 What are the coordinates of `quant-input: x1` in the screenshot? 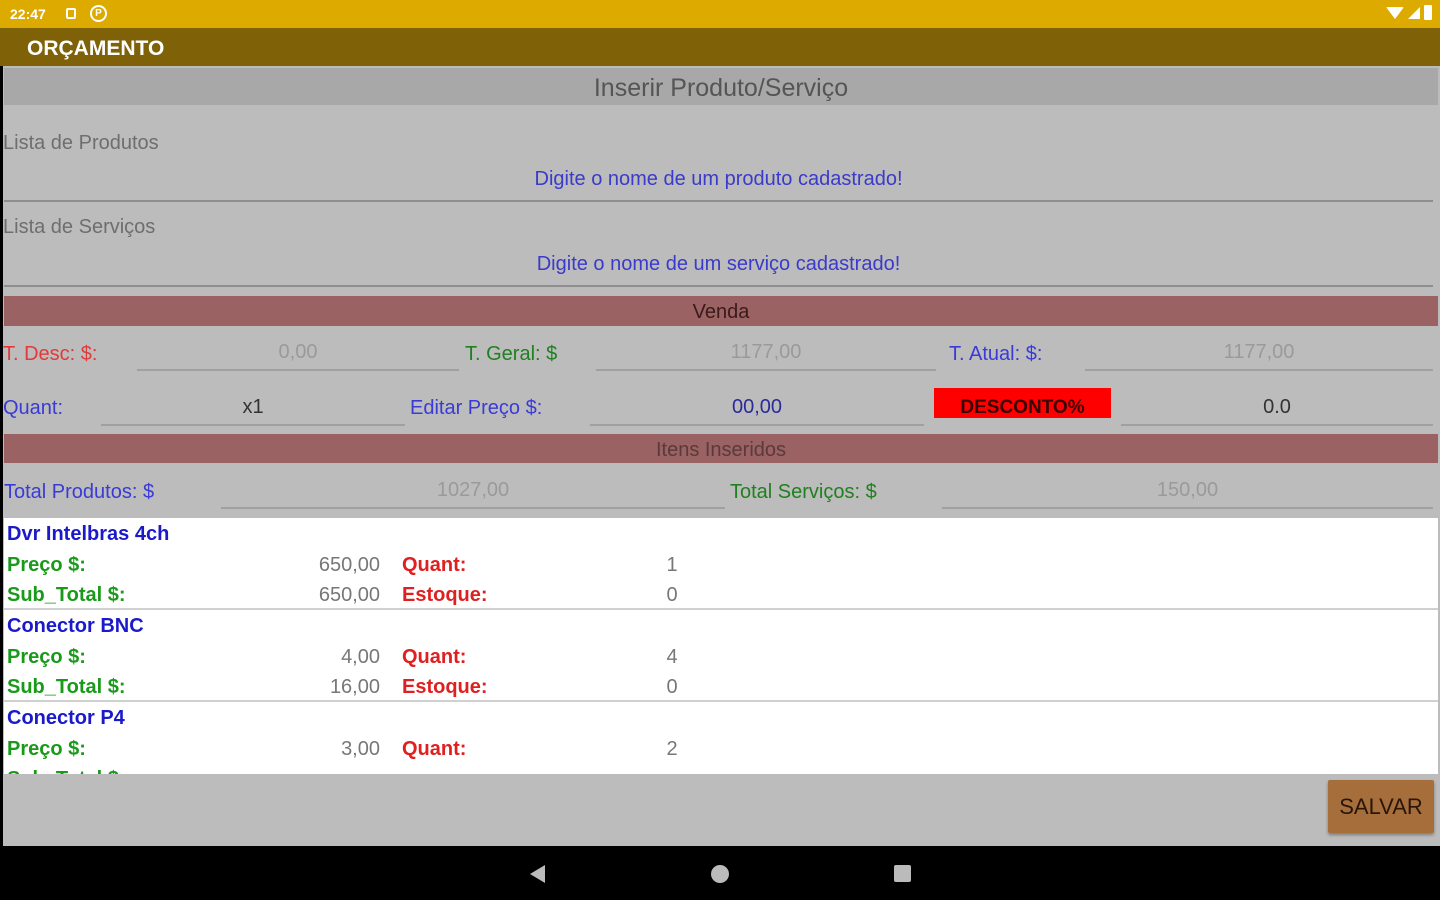 It's located at (253, 407).